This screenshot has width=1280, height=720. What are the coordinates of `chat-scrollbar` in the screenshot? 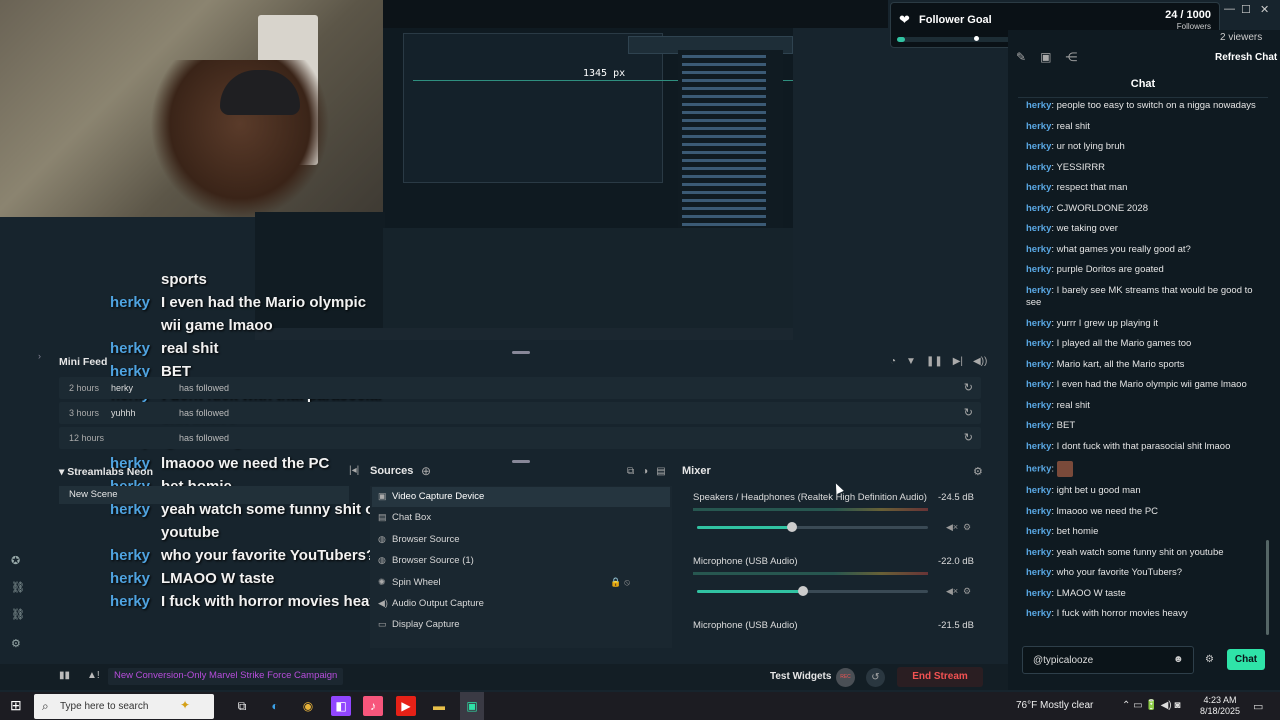 It's located at (1267, 587).